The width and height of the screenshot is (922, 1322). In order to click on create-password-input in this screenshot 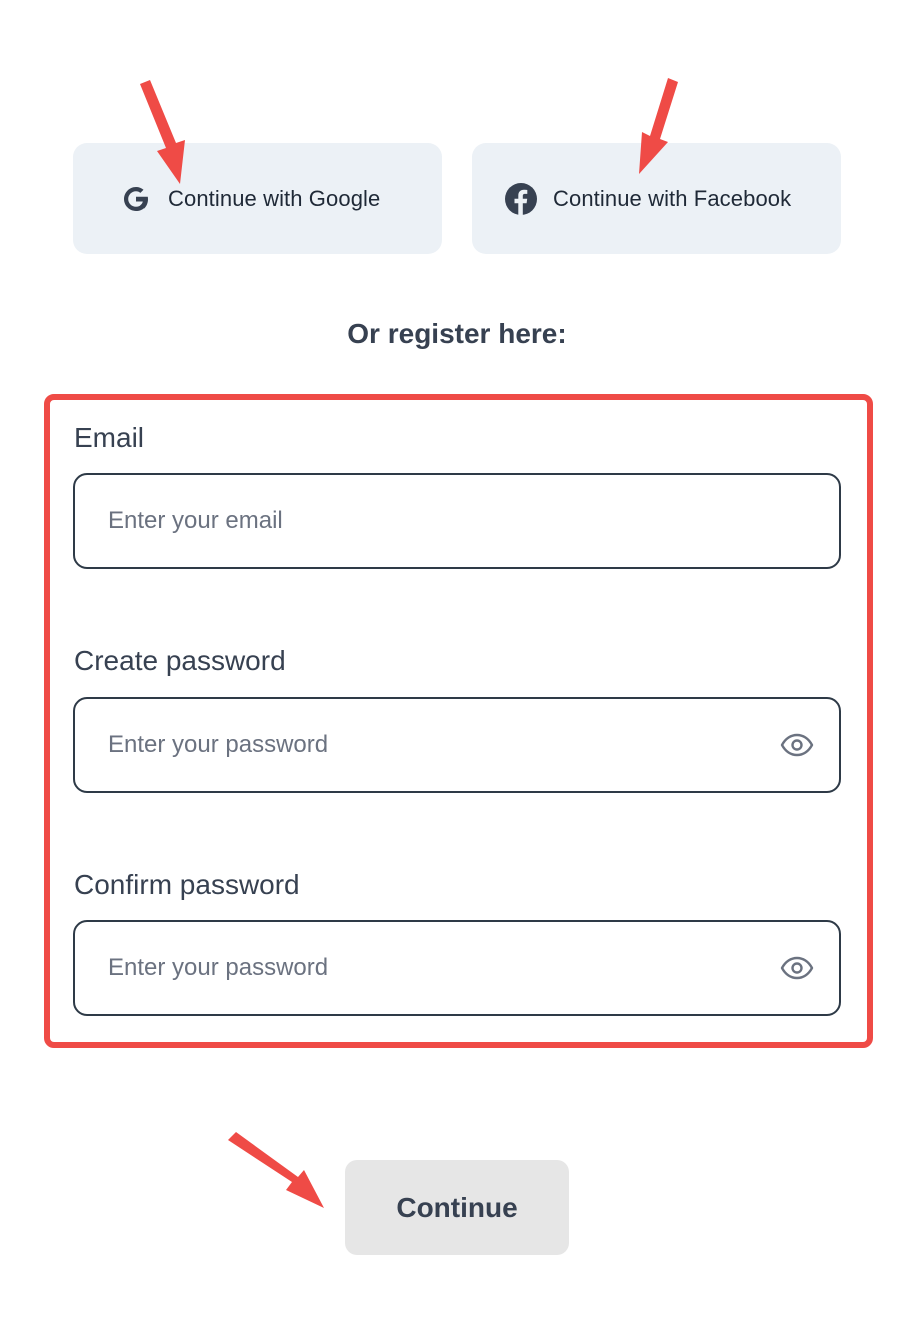, I will do `click(443, 745)`.